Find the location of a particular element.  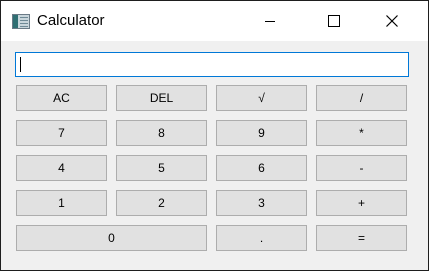

maximize-button is located at coordinates (333, 21).